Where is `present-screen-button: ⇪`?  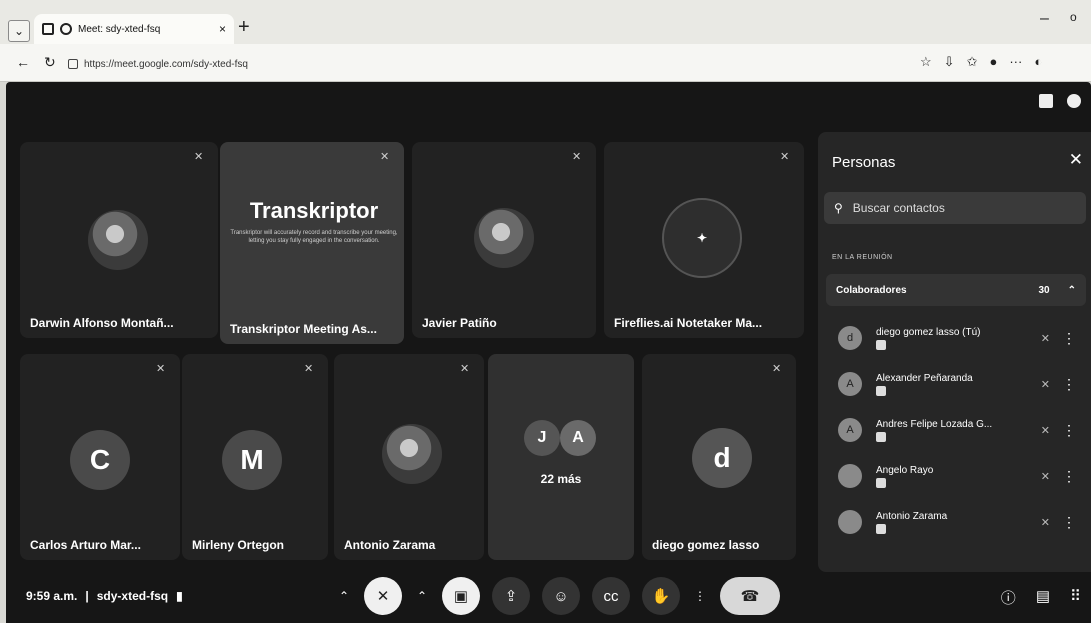 present-screen-button: ⇪ is located at coordinates (511, 596).